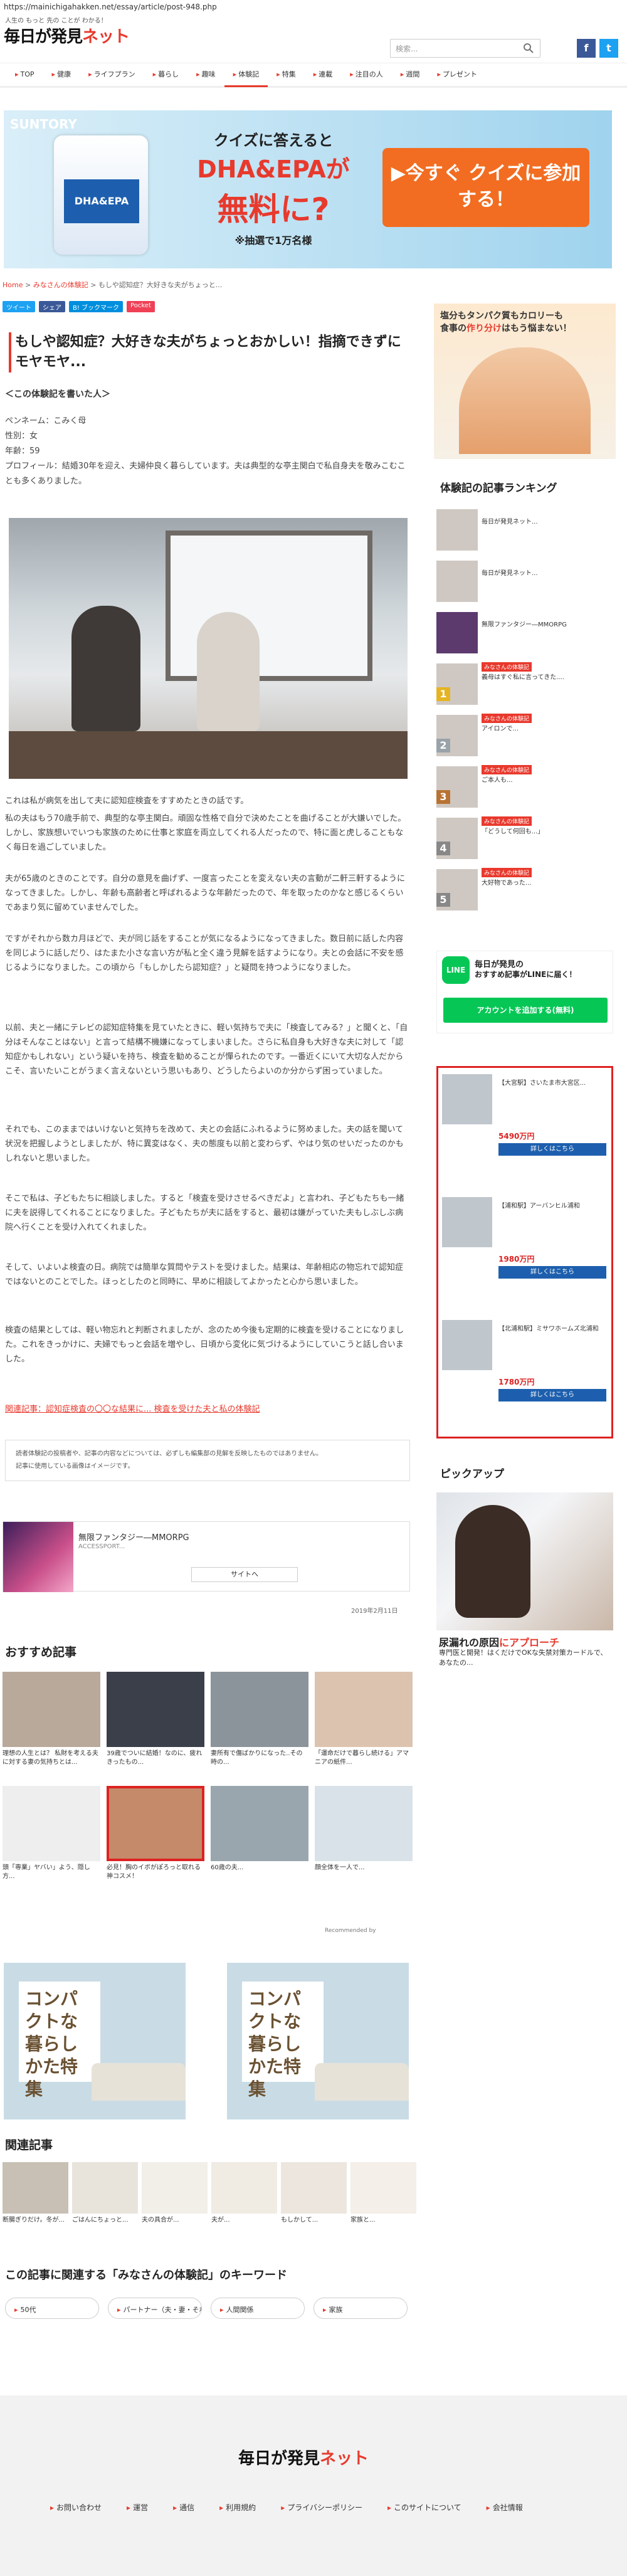 Image resolution: width=627 pixels, height=2576 pixels. Describe the element at coordinates (258, 2308) in the screenshot. I see `keyword-pill: ▸ 人間関係` at that location.